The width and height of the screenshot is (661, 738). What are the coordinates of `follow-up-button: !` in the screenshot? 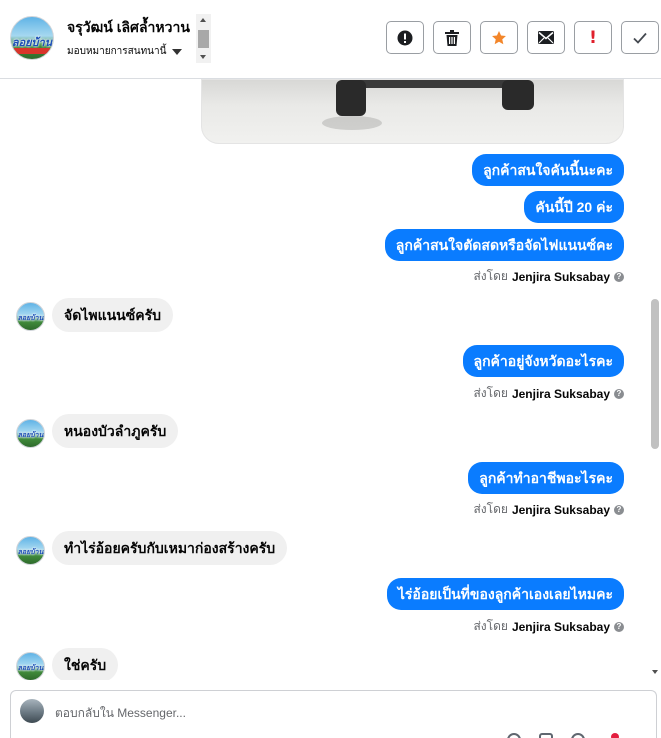 It's located at (593, 37).